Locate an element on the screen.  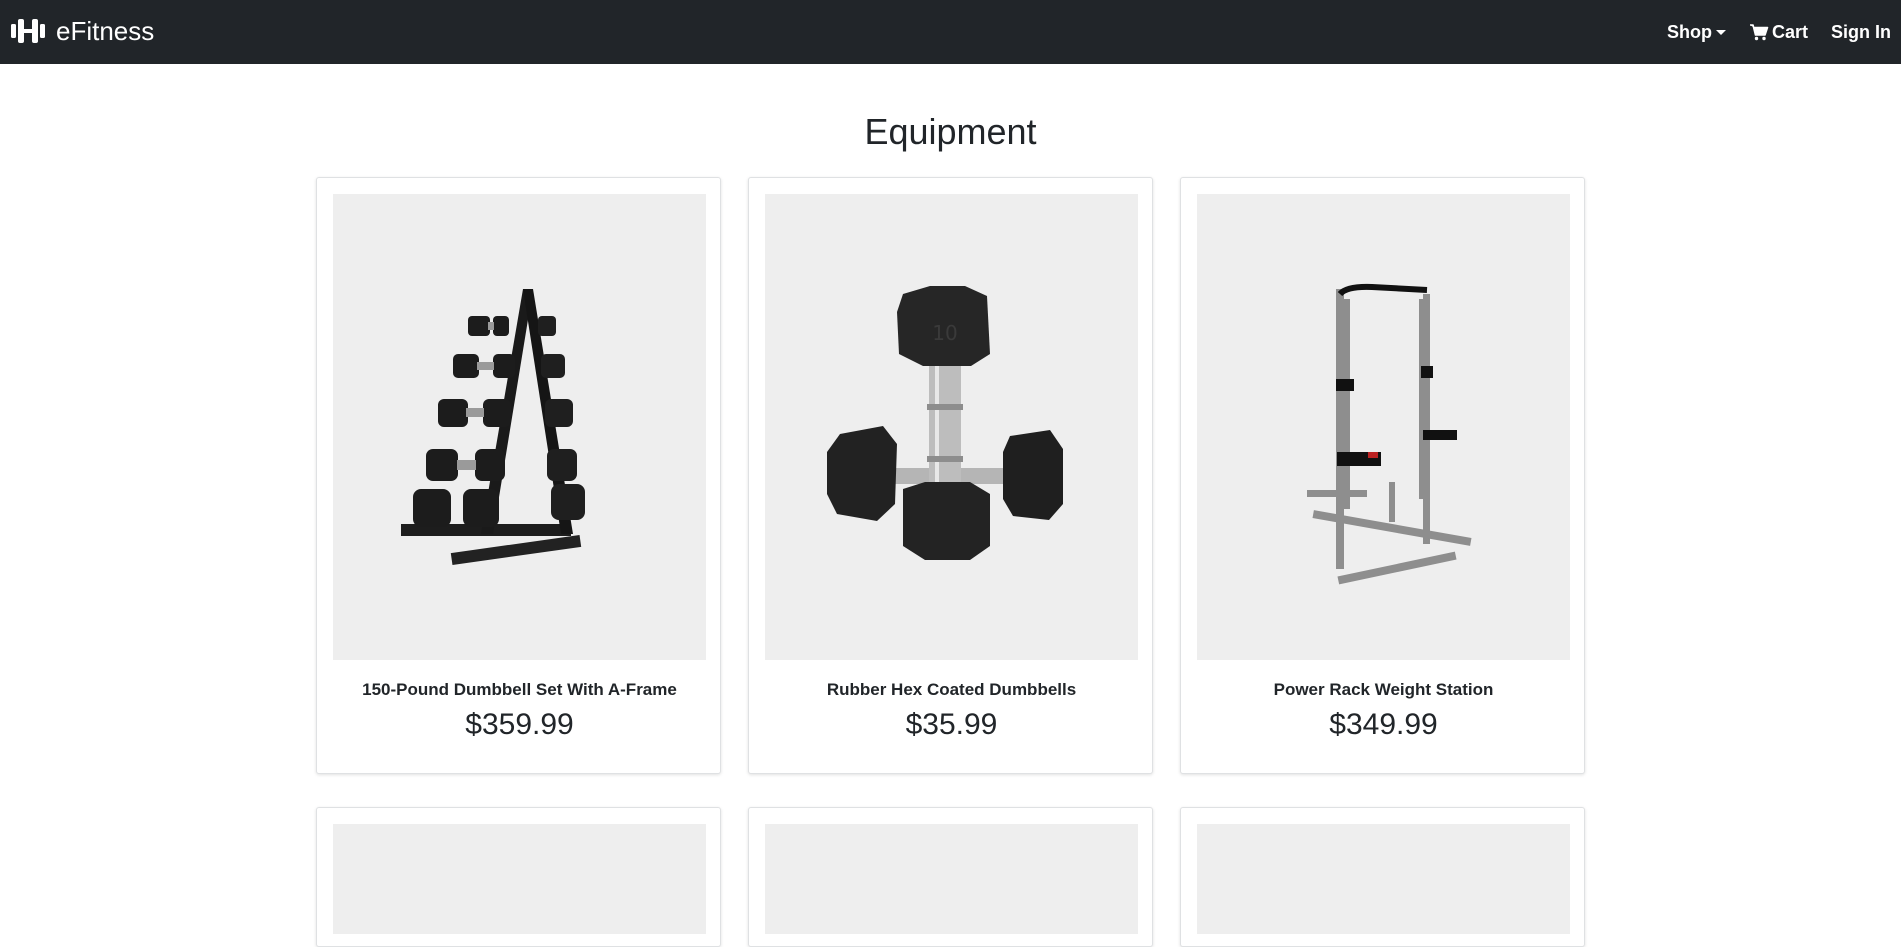
product-name: 150-Pound Dumbbell Set With A-Frame is located at coordinates (519, 689).